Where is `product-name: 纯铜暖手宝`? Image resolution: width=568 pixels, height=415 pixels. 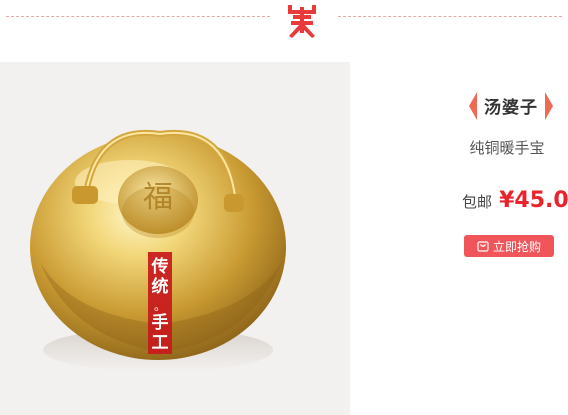 product-name: 纯铜暖手宝 is located at coordinates (507, 148).